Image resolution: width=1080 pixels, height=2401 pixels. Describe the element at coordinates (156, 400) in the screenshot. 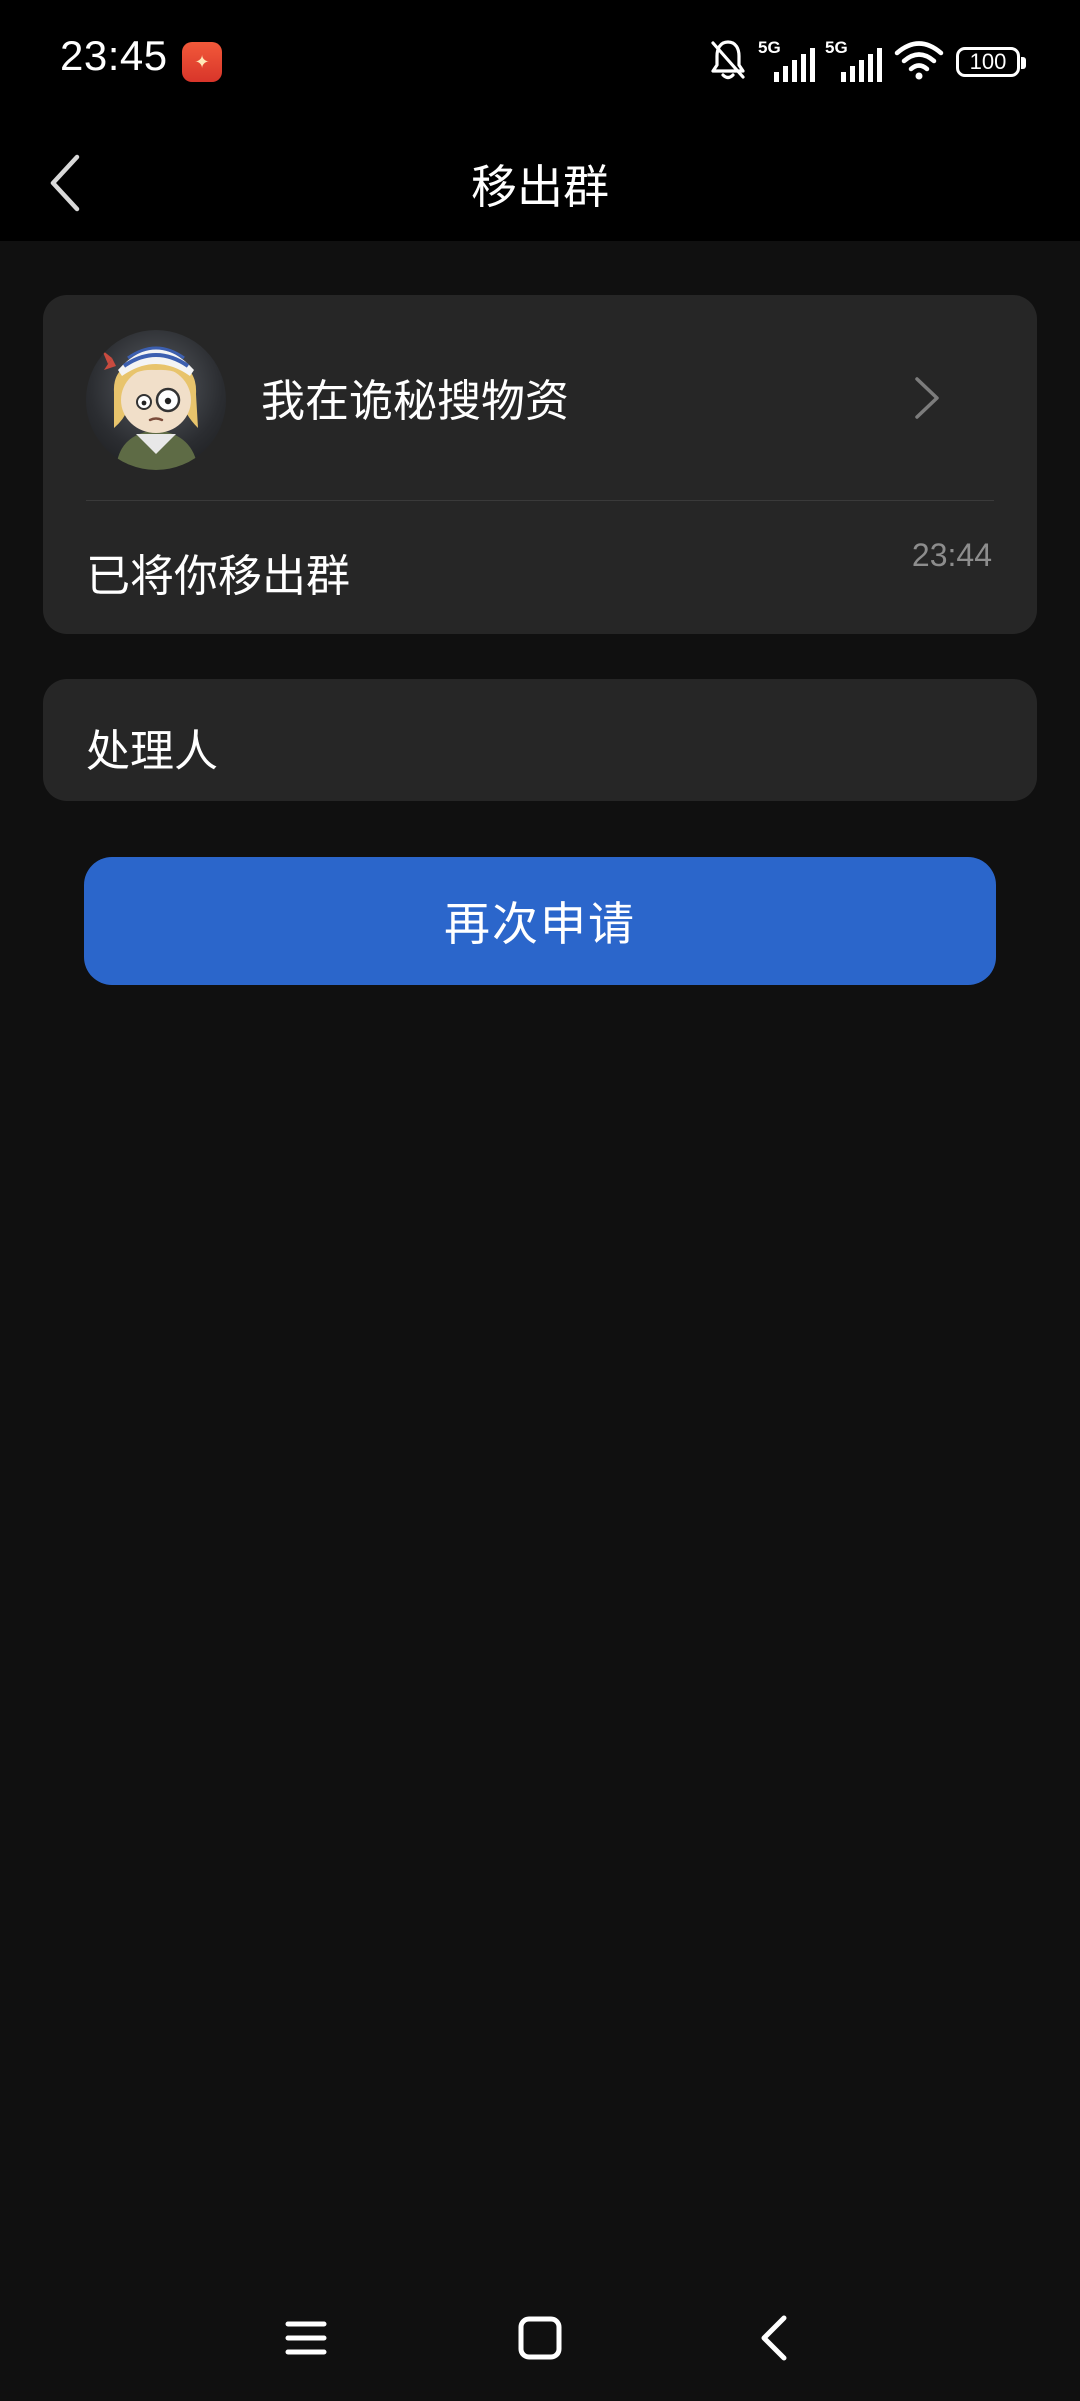

I see `group-avatar` at that location.